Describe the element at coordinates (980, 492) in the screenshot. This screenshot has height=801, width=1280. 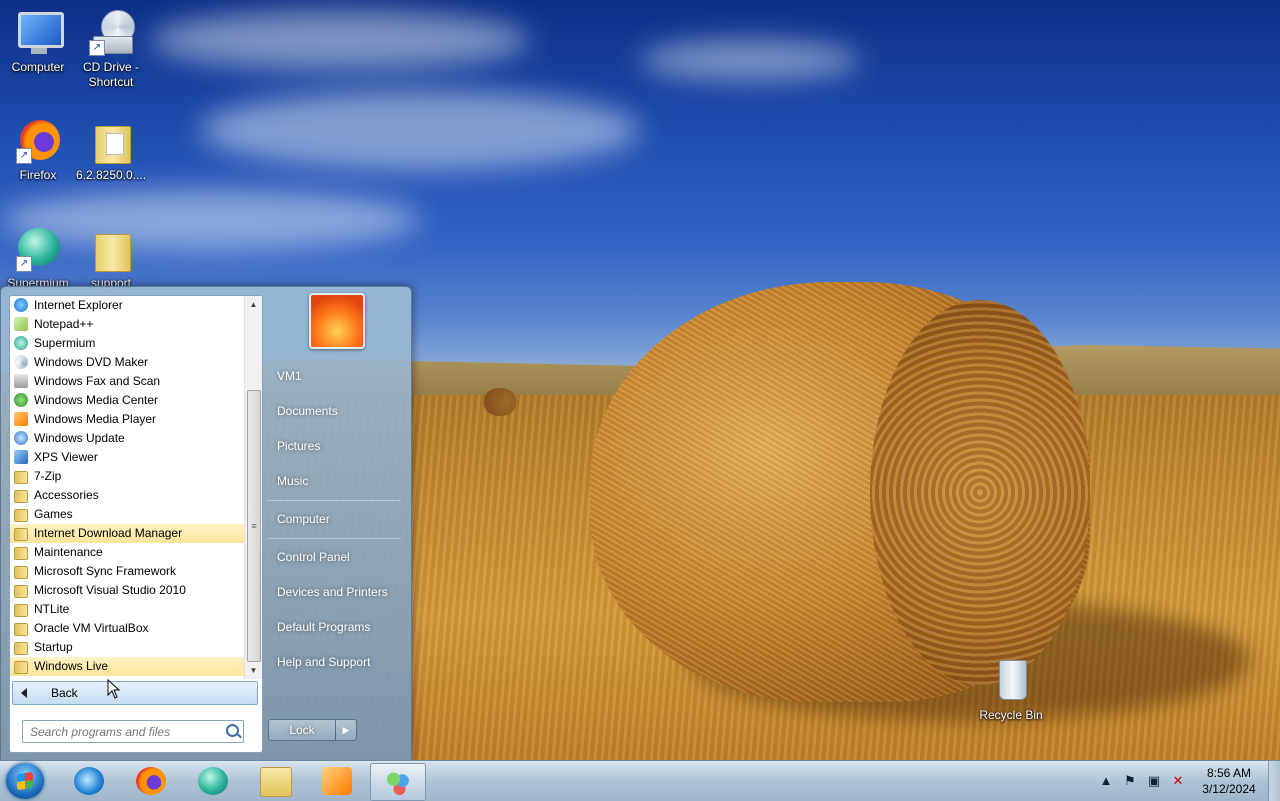
I see `hay-bale-face` at that location.